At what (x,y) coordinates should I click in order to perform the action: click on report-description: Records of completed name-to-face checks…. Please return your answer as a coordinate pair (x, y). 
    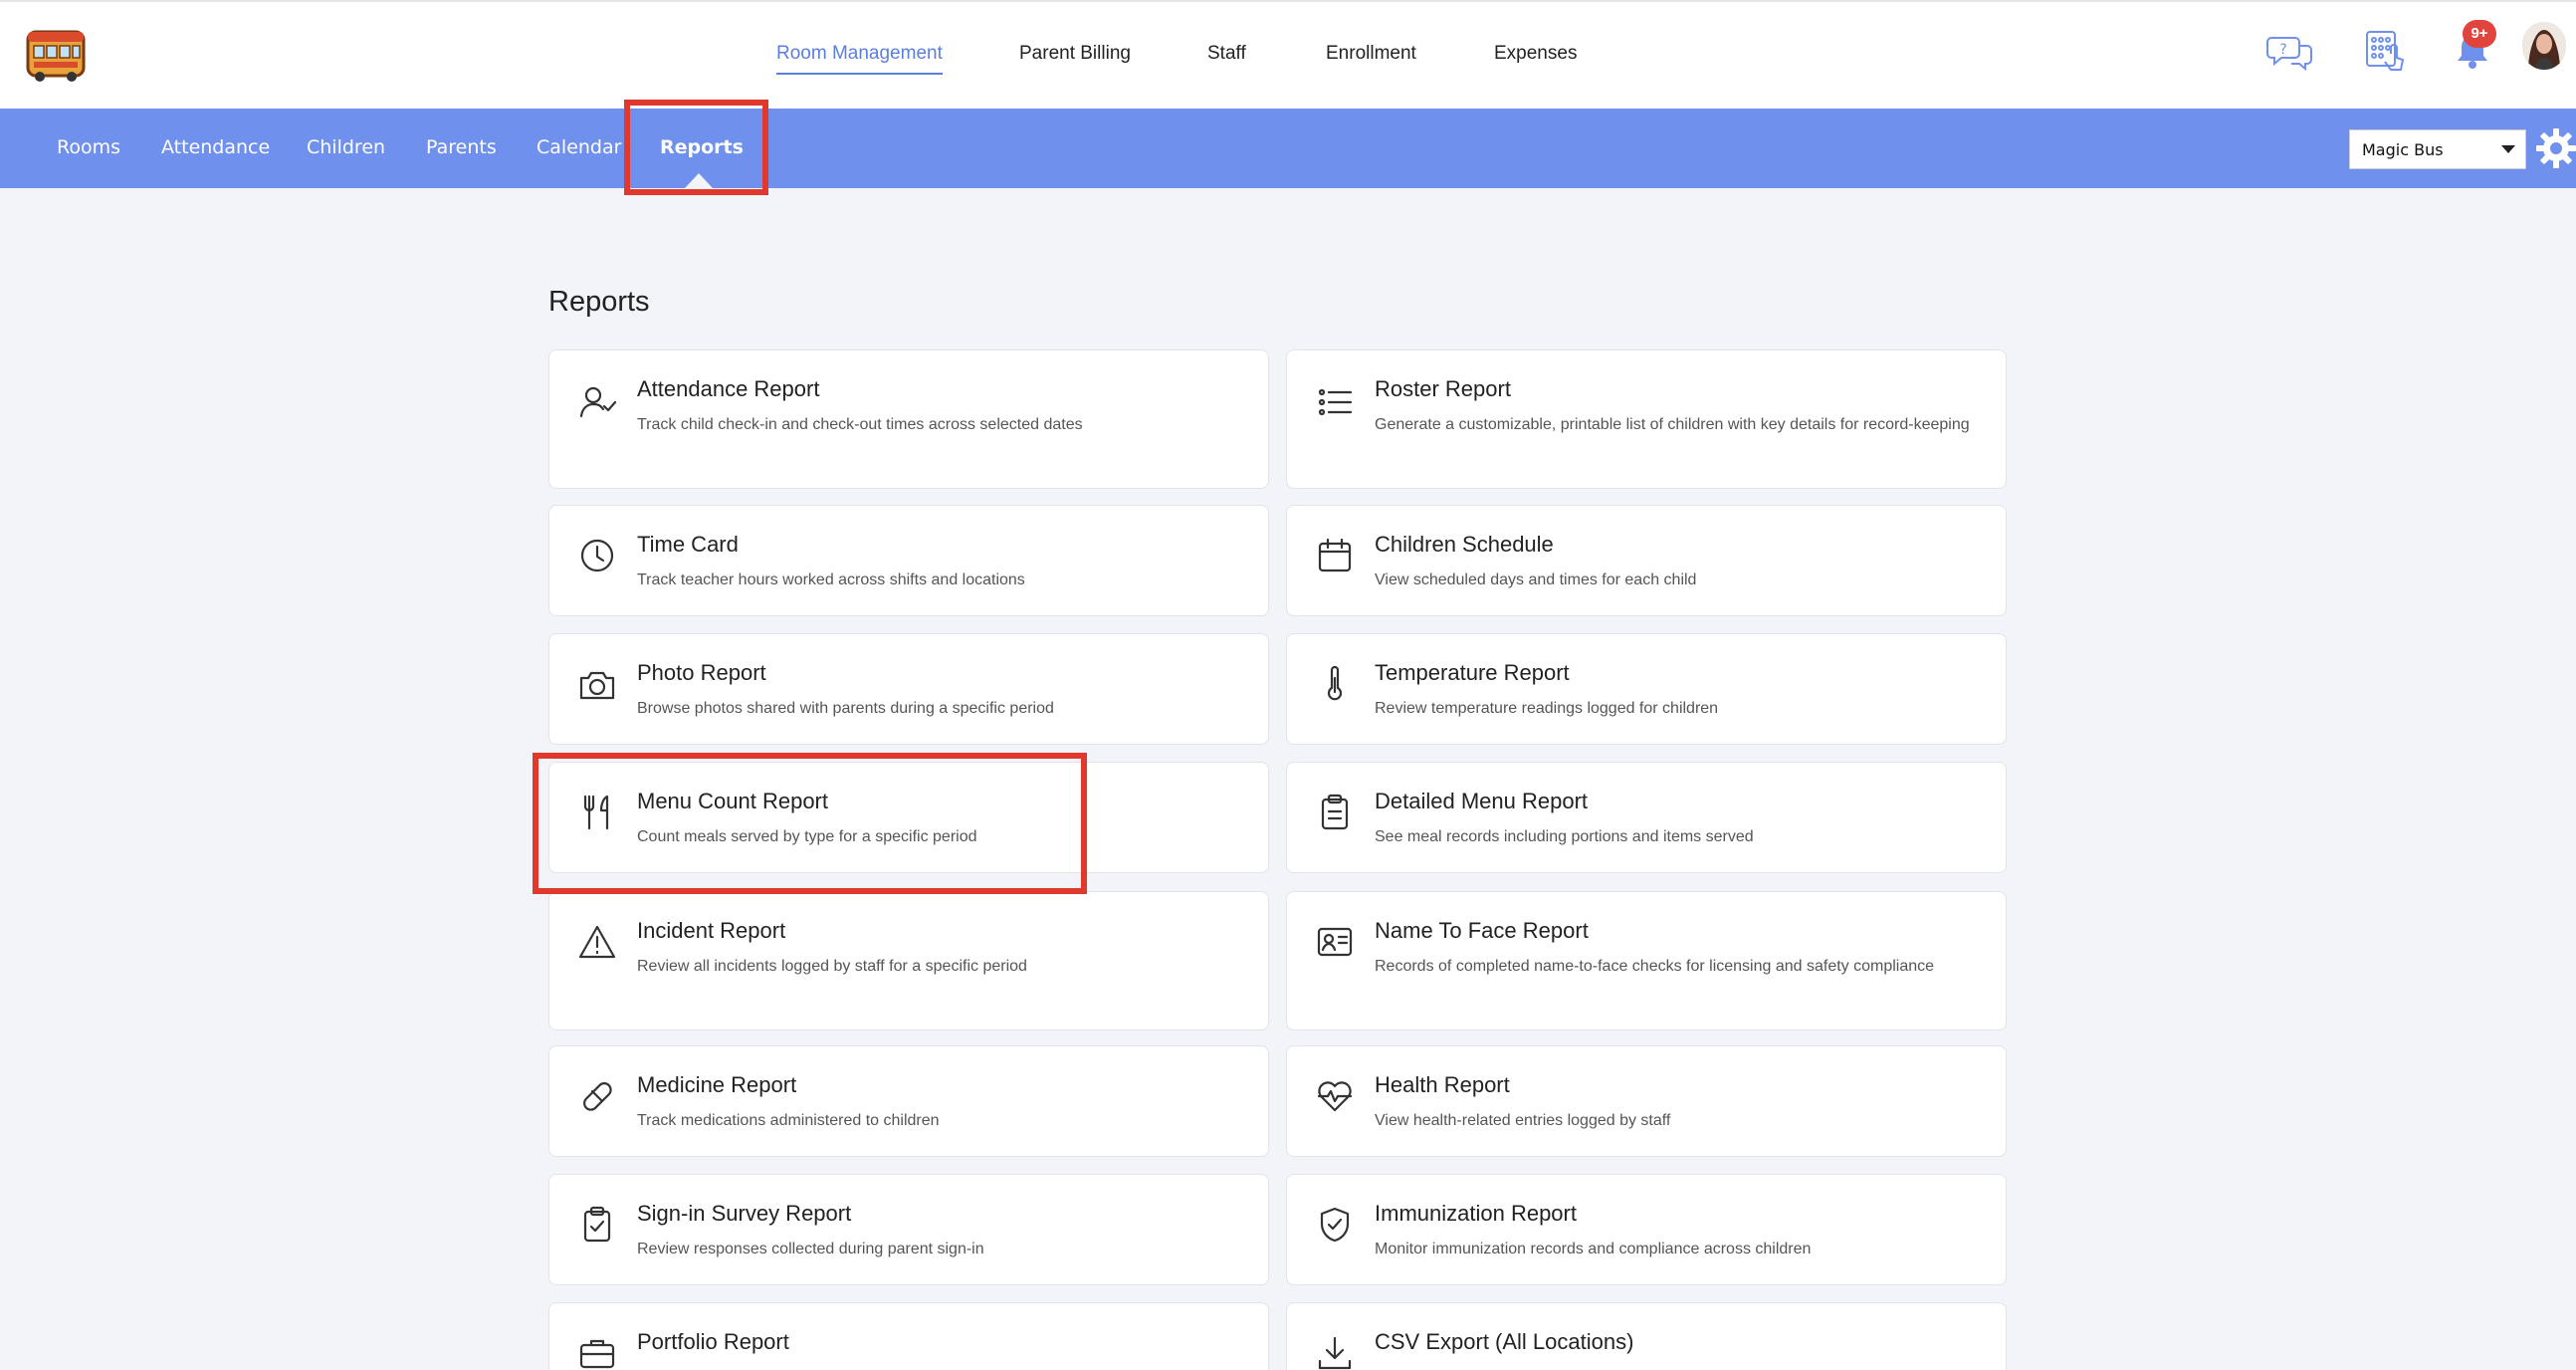
    Looking at the image, I should click on (1655, 966).